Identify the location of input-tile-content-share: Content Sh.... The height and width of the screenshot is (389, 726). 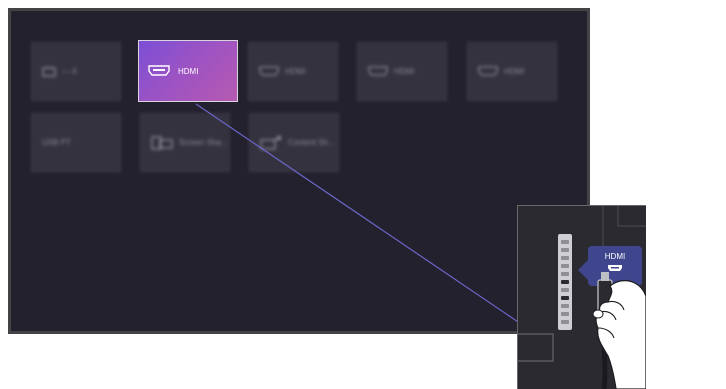
(294, 142).